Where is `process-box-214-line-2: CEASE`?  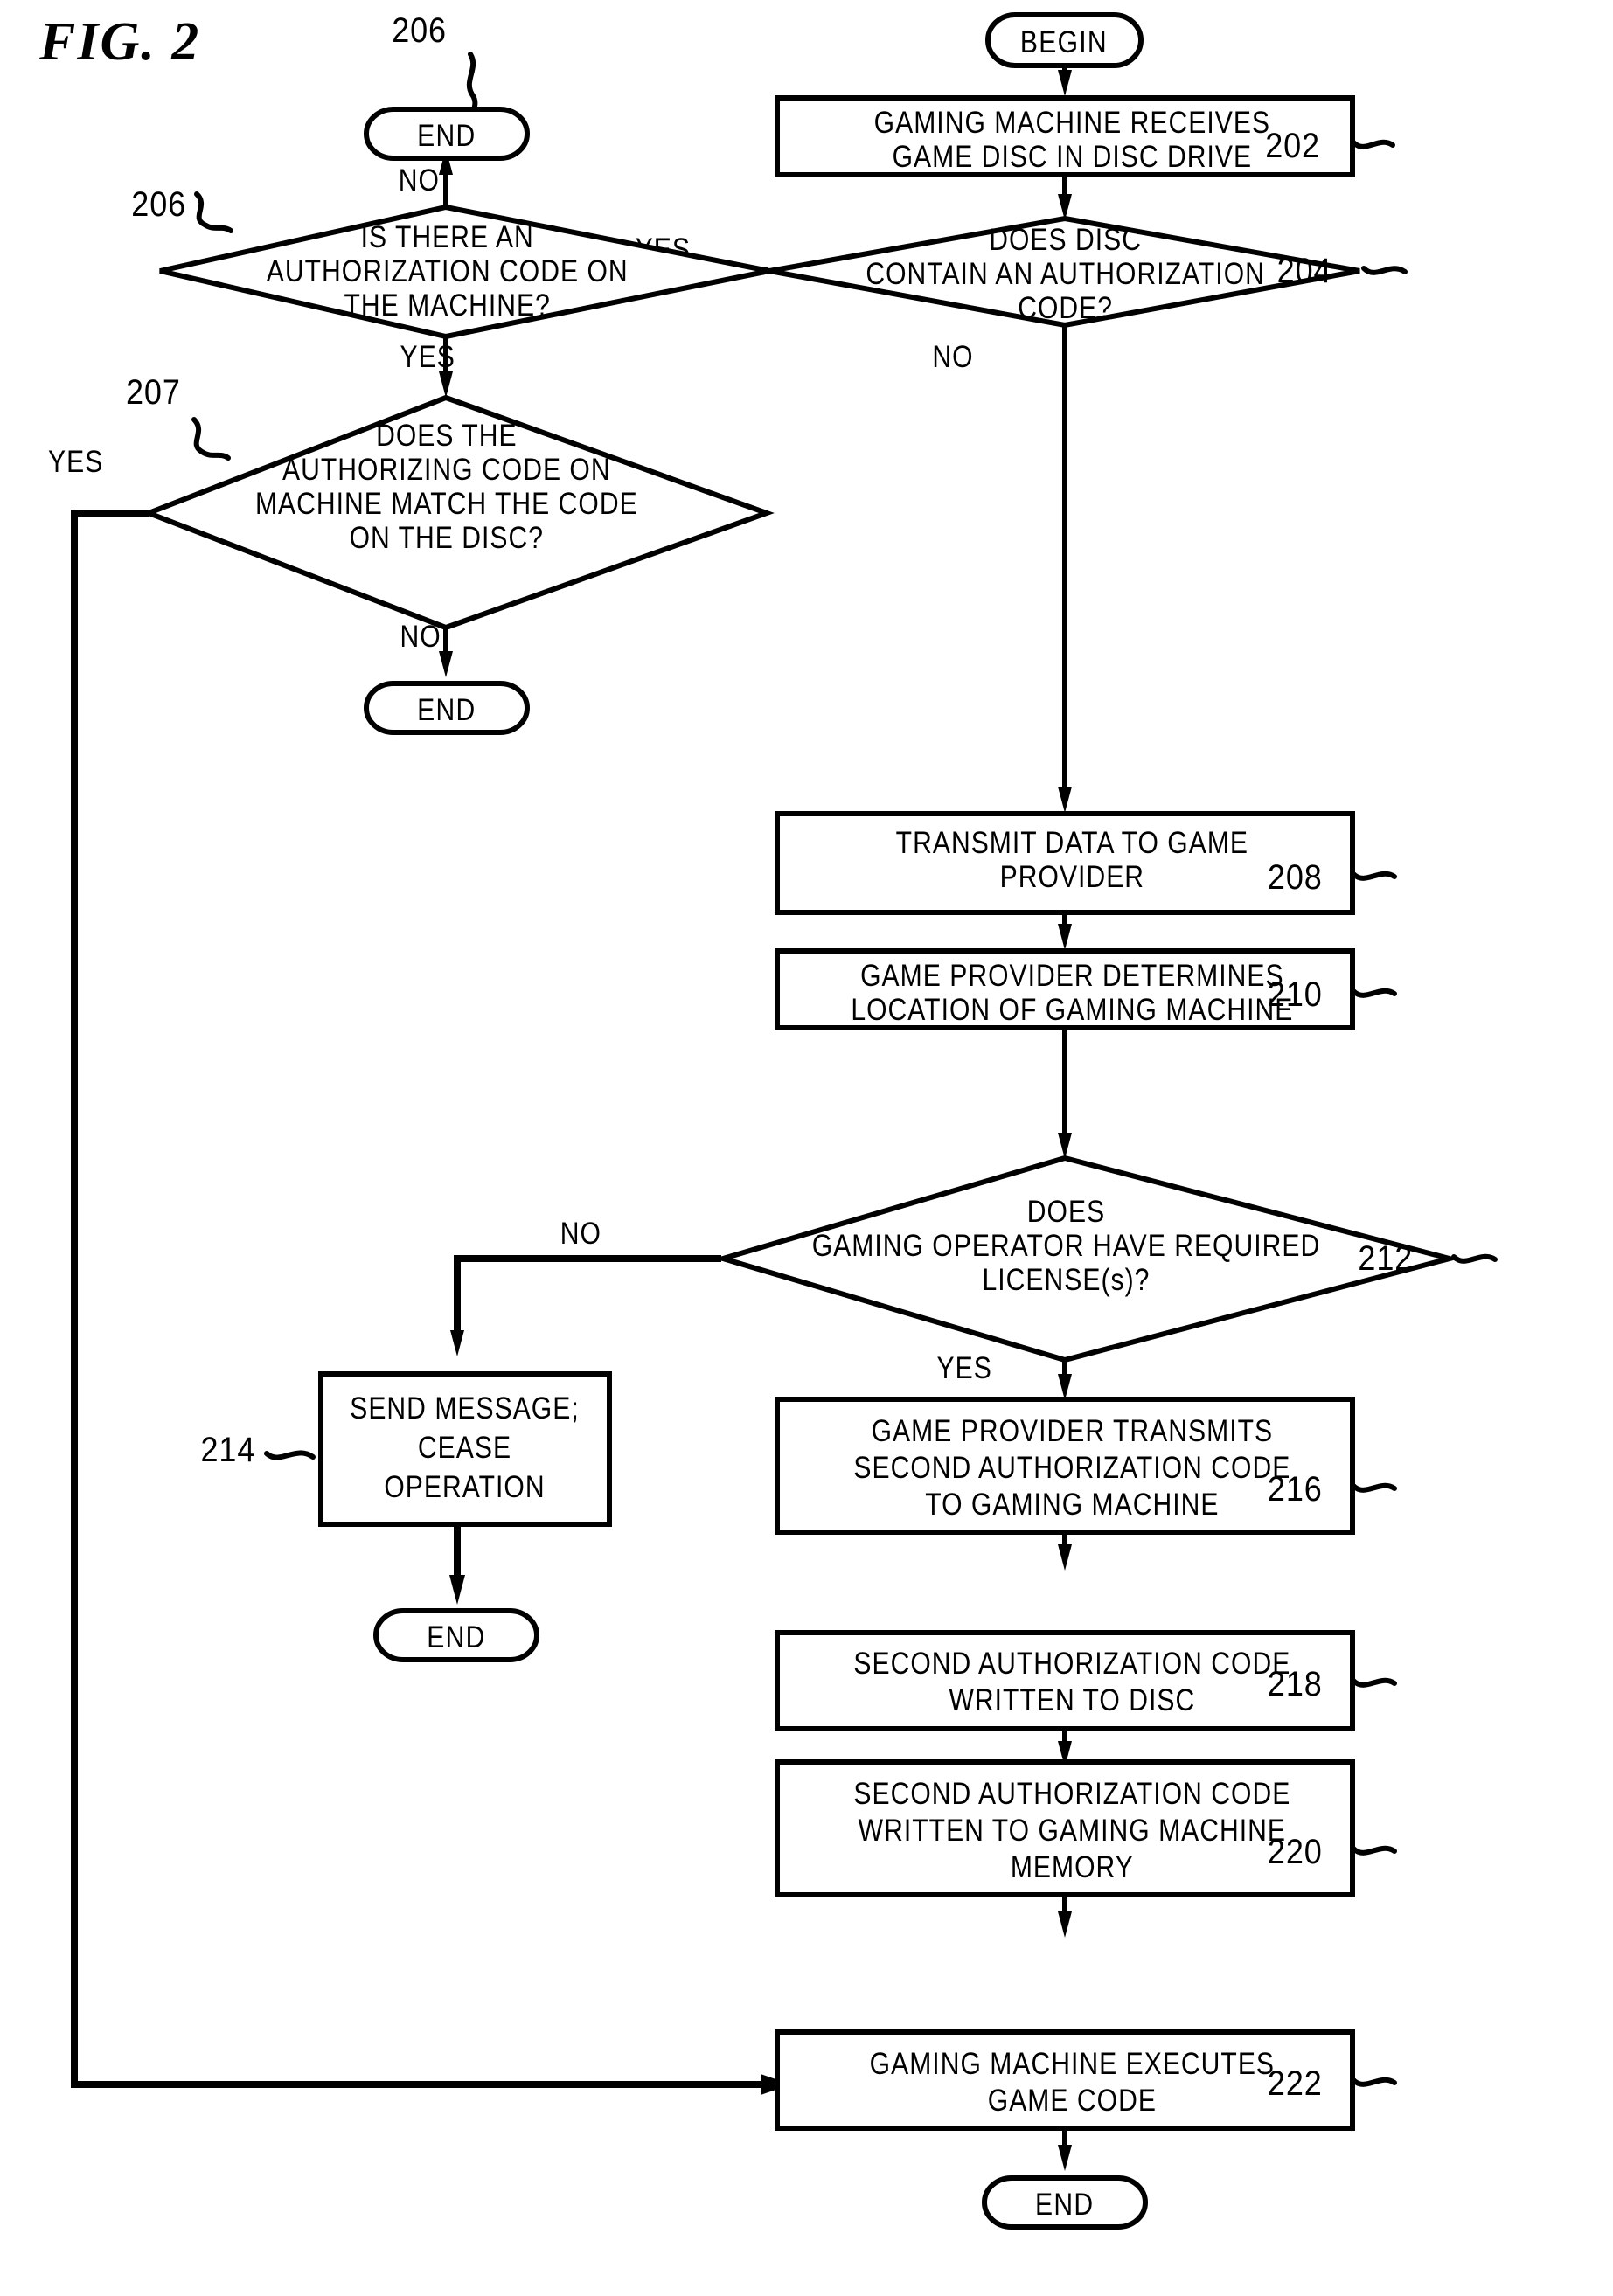
process-box-214-line-2: CEASE is located at coordinates (465, 1447).